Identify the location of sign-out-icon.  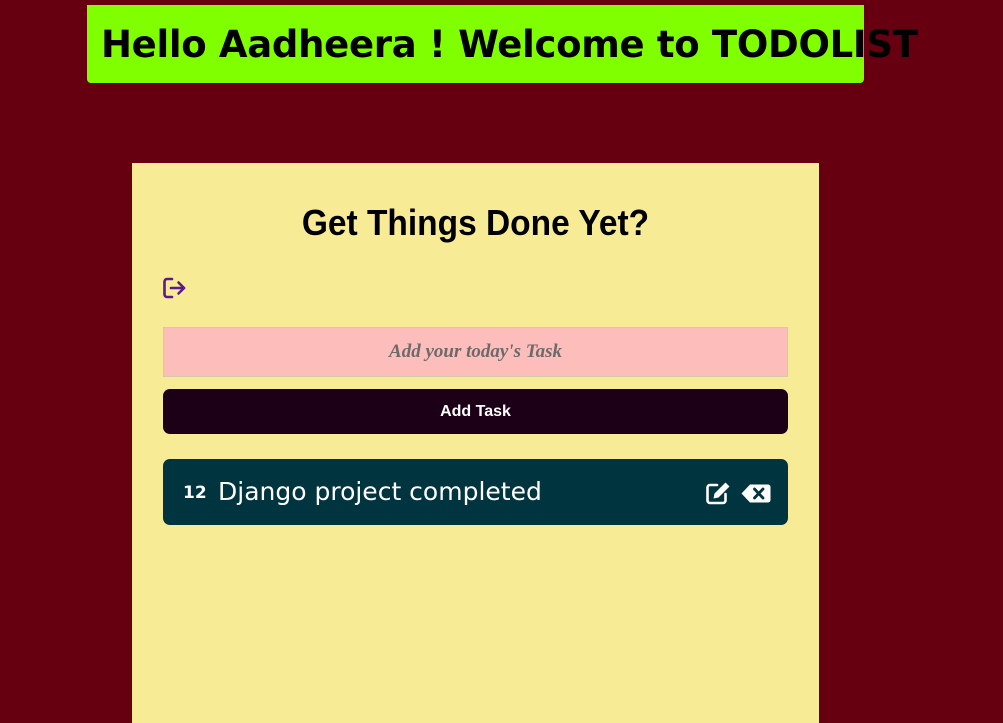
(174, 288).